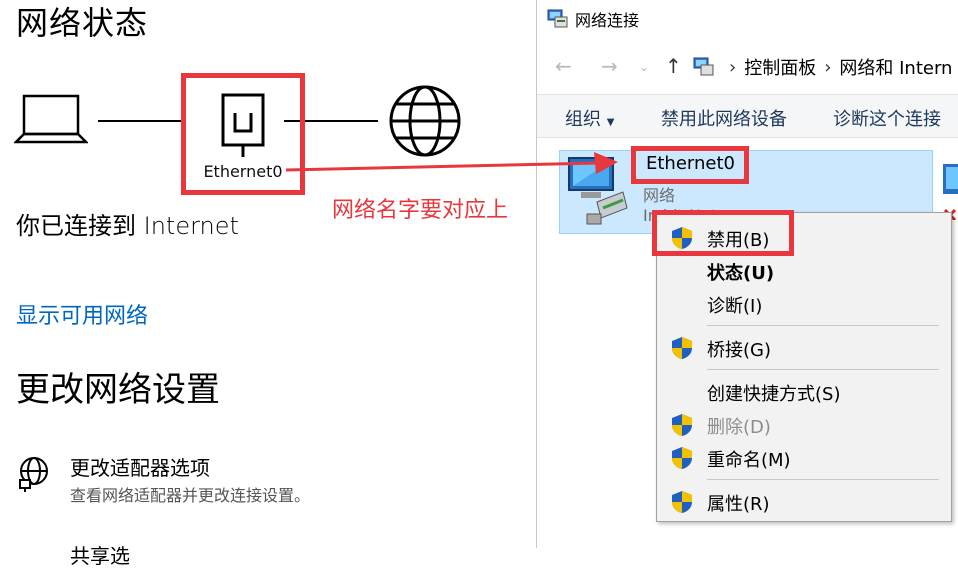  I want to click on network-adapter-icon, so click(598, 191).